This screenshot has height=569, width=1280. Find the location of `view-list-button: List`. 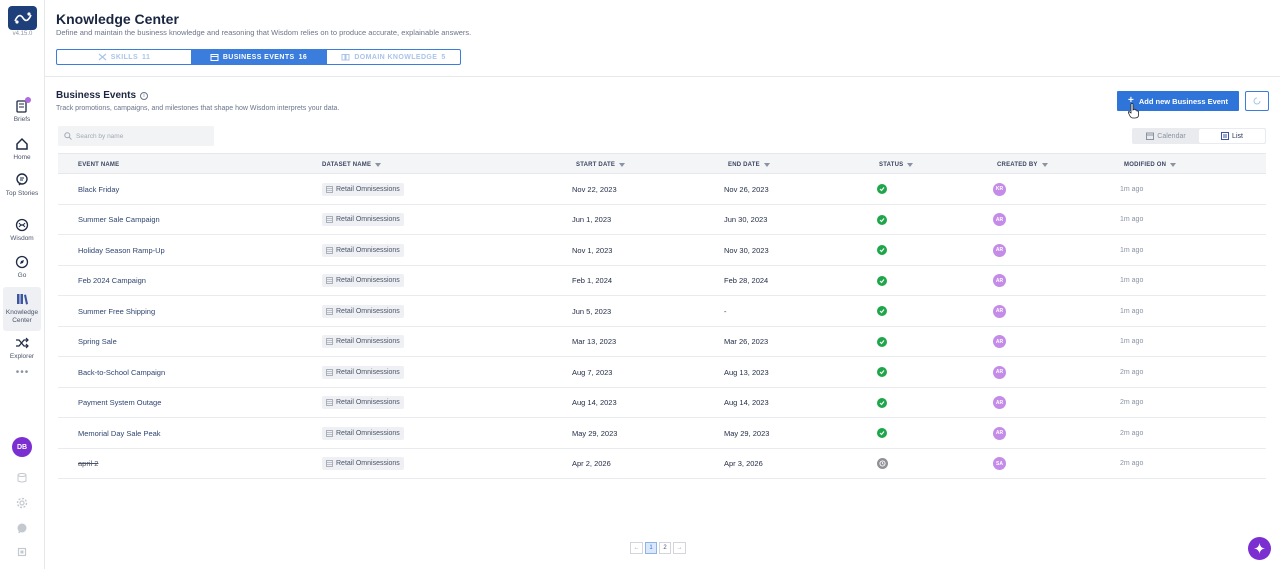

view-list-button: List is located at coordinates (1232, 136).